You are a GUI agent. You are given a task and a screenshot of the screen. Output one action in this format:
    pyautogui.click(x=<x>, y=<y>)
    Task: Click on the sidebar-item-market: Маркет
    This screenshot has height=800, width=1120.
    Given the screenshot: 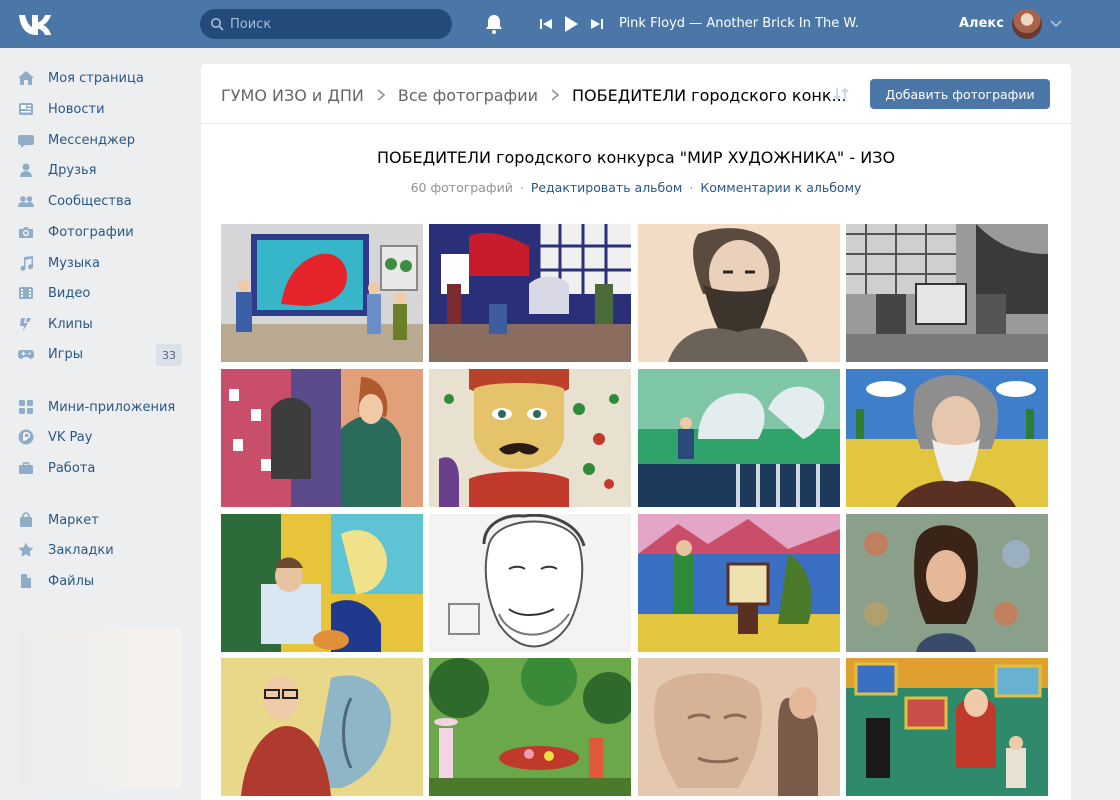 What is the action you would take?
    pyautogui.click(x=101, y=520)
    